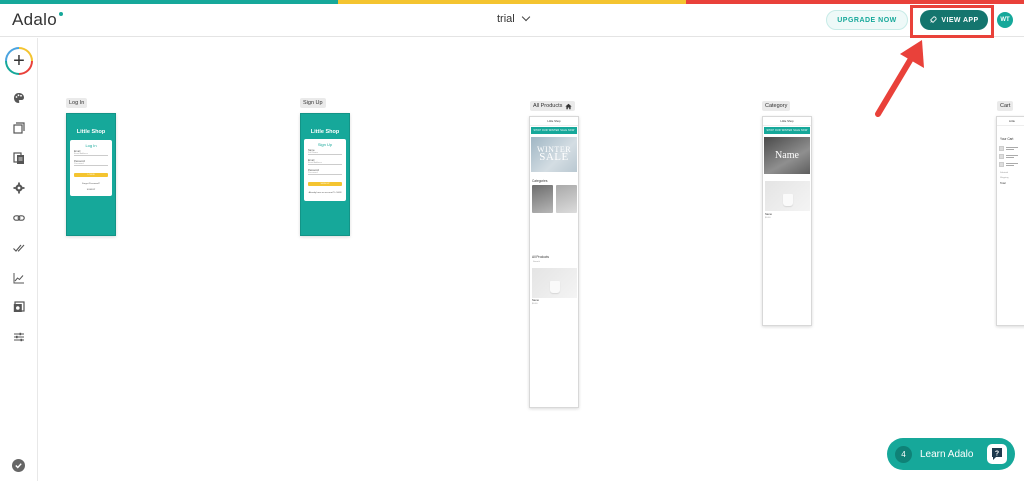 Image resolution: width=1024 pixels, height=481 pixels. What do you see at coordinates (867, 20) in the screenshot?
I see `upgrade-now-button: UPGRADE NOW` at bounding box center [867, 20].